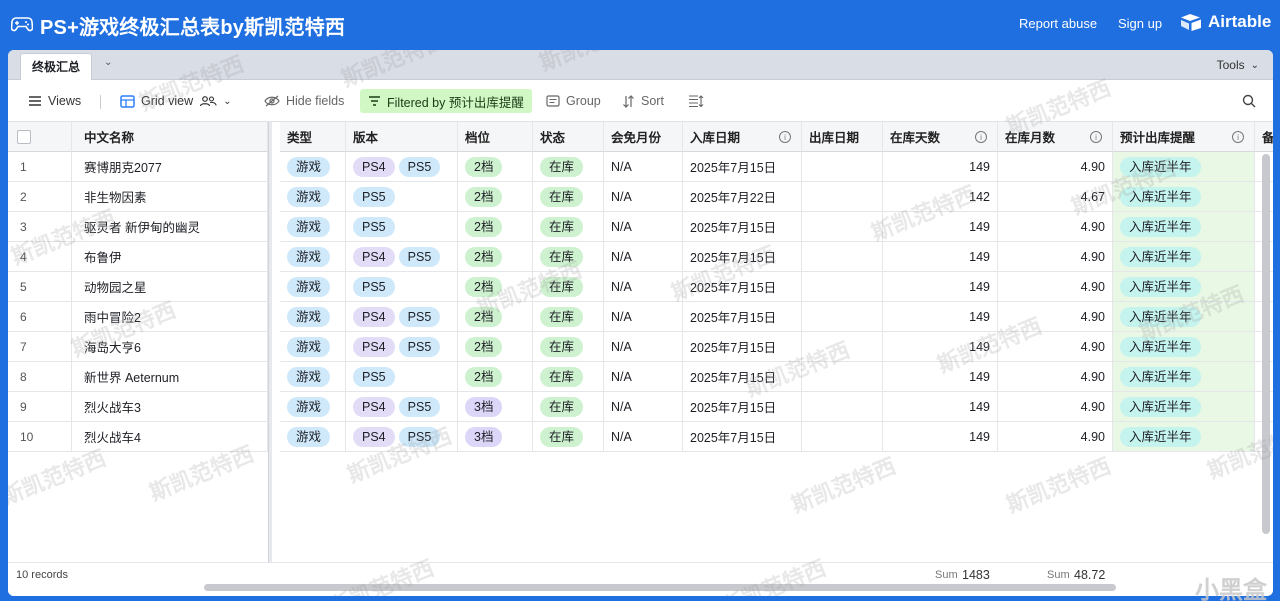  What do you see at coordinates (170, 257) in the screenshot?
I see `name-cell: 布鲁伊` at bounding box center [170, 257].